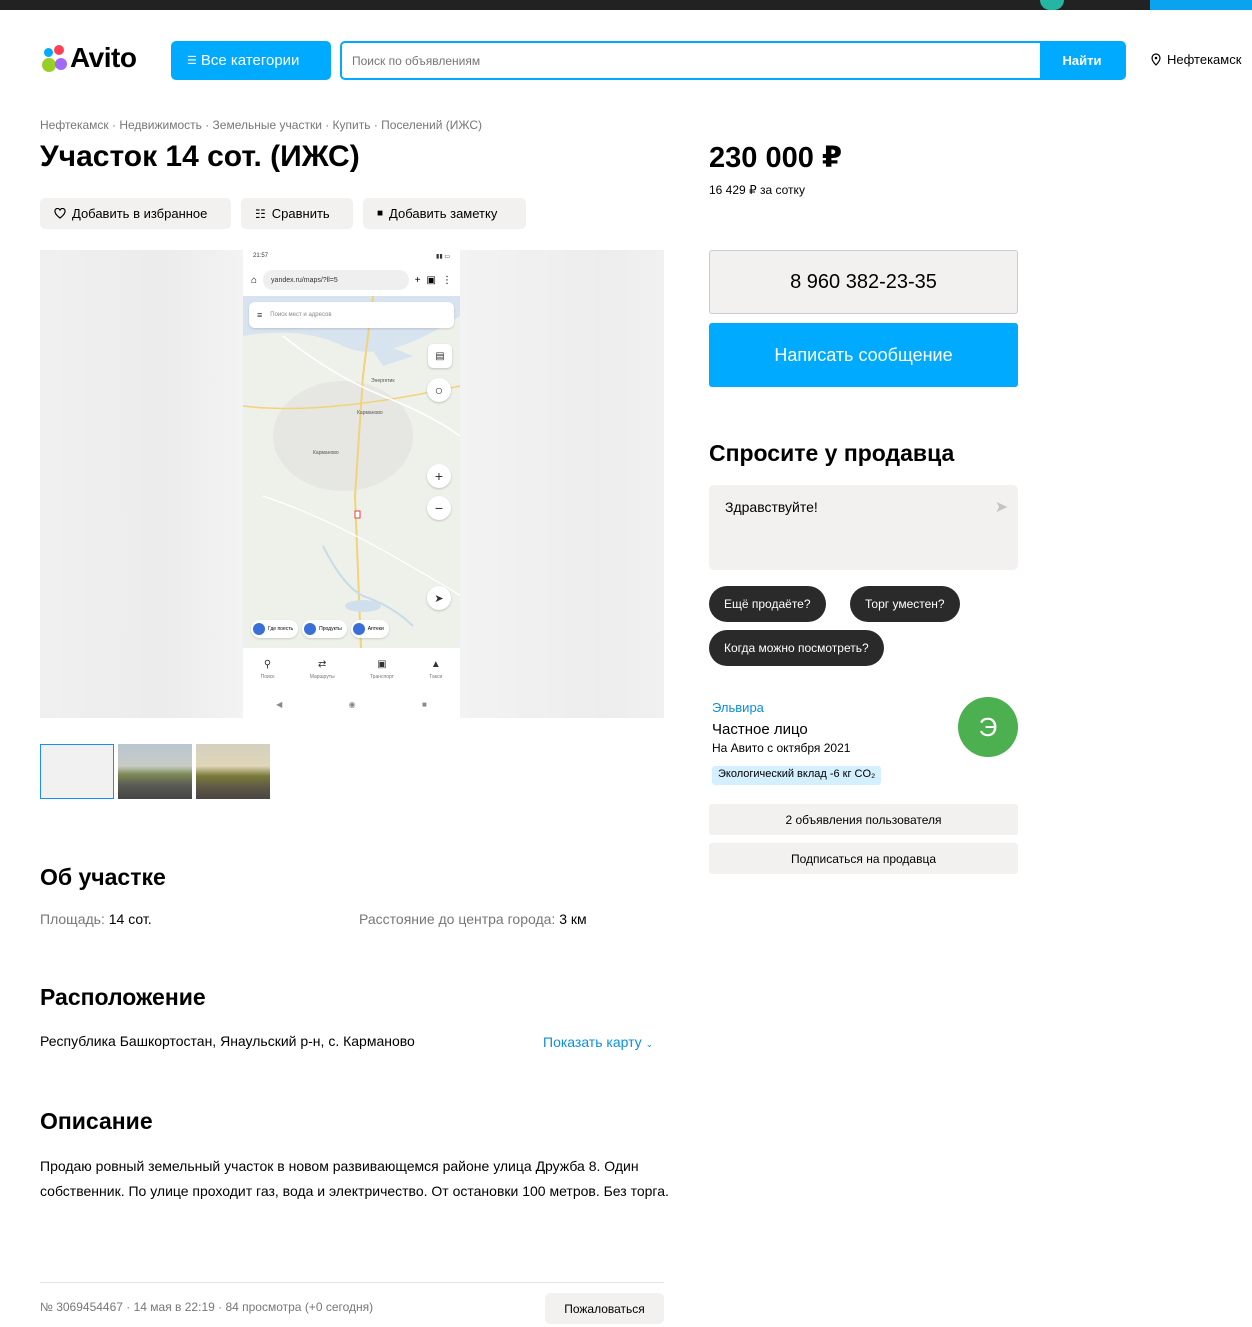 This screenshot has height=1327, width=1252. I want to click on search-button: Найти, so click(1082, 60).